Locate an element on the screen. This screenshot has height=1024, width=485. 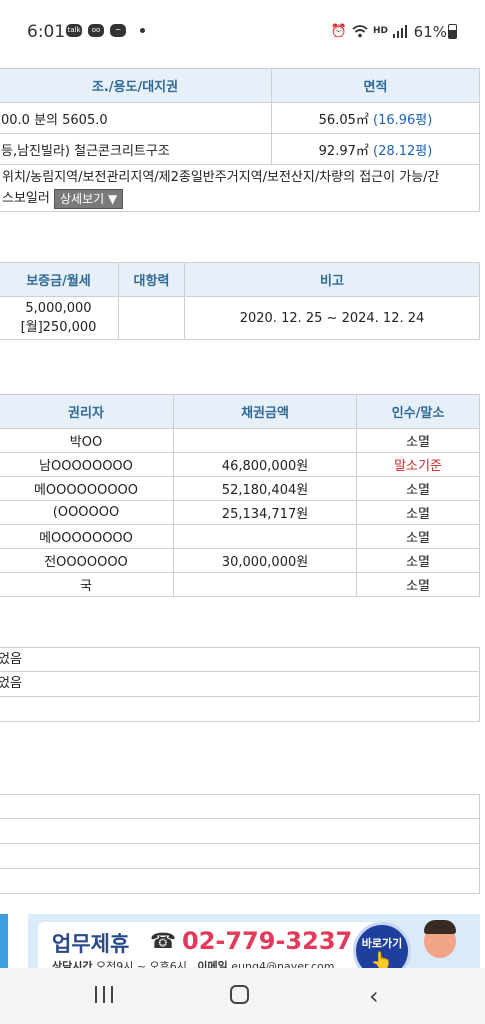
battery-icon is located at coordinates (452, 31).